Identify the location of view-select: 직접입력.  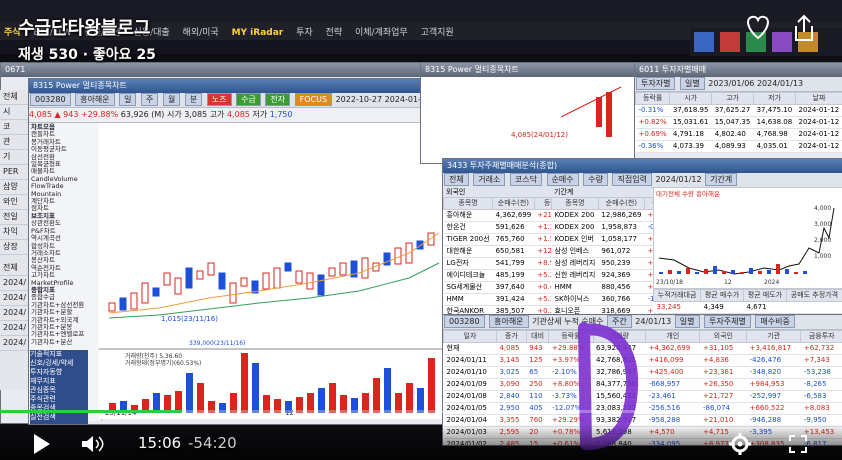
(632, 179).